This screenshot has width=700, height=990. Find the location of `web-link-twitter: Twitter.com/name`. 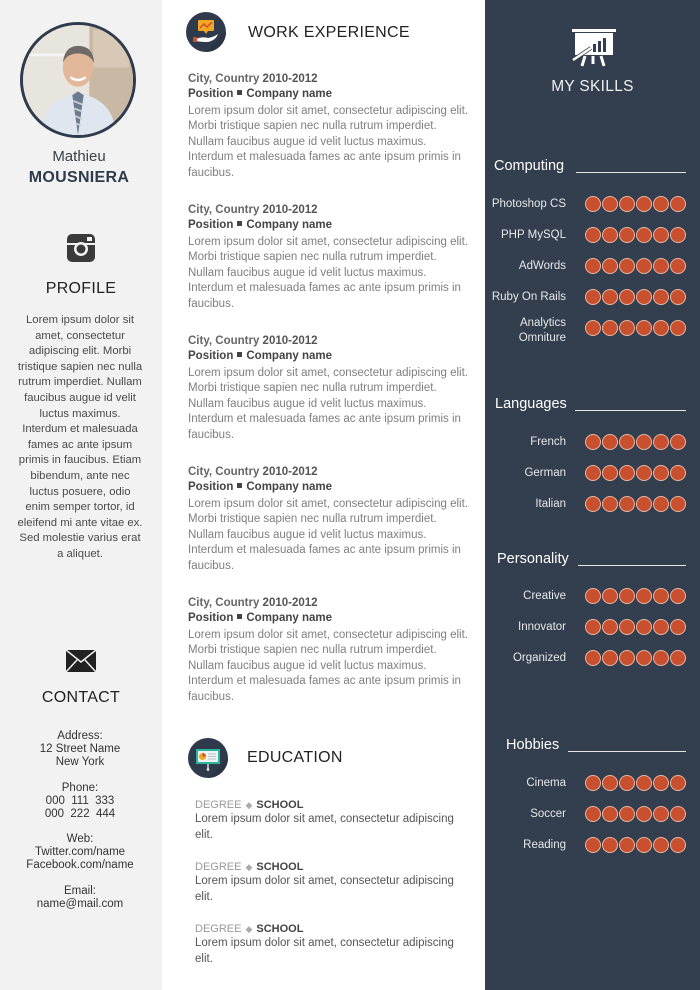

web-link-twitter: Twitter.com/name is located at coordinates (80, 852).